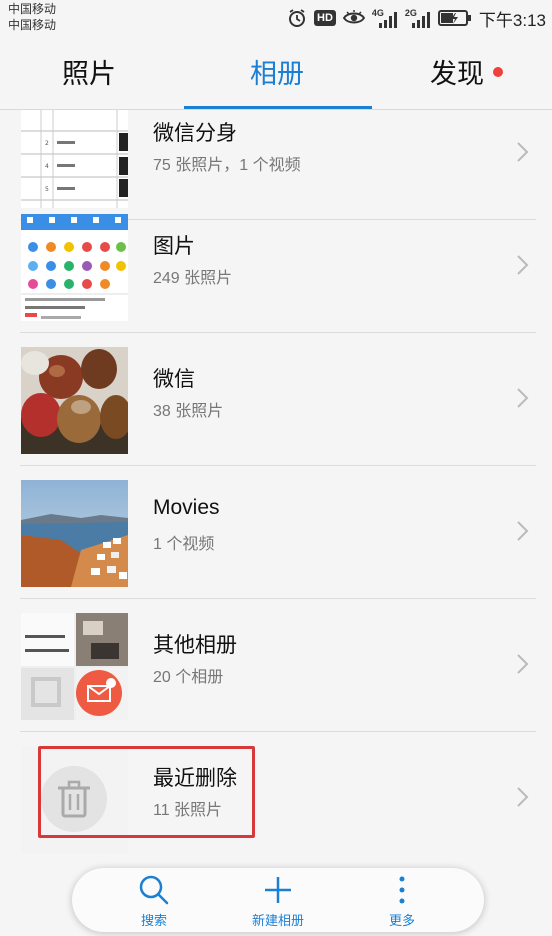 The width and height of the screenshot is (552, 936). What do you see at coordinates (193, 278) in the screenshot?
I see `album-count: 249 张照片` at bounding box center [193, 278].